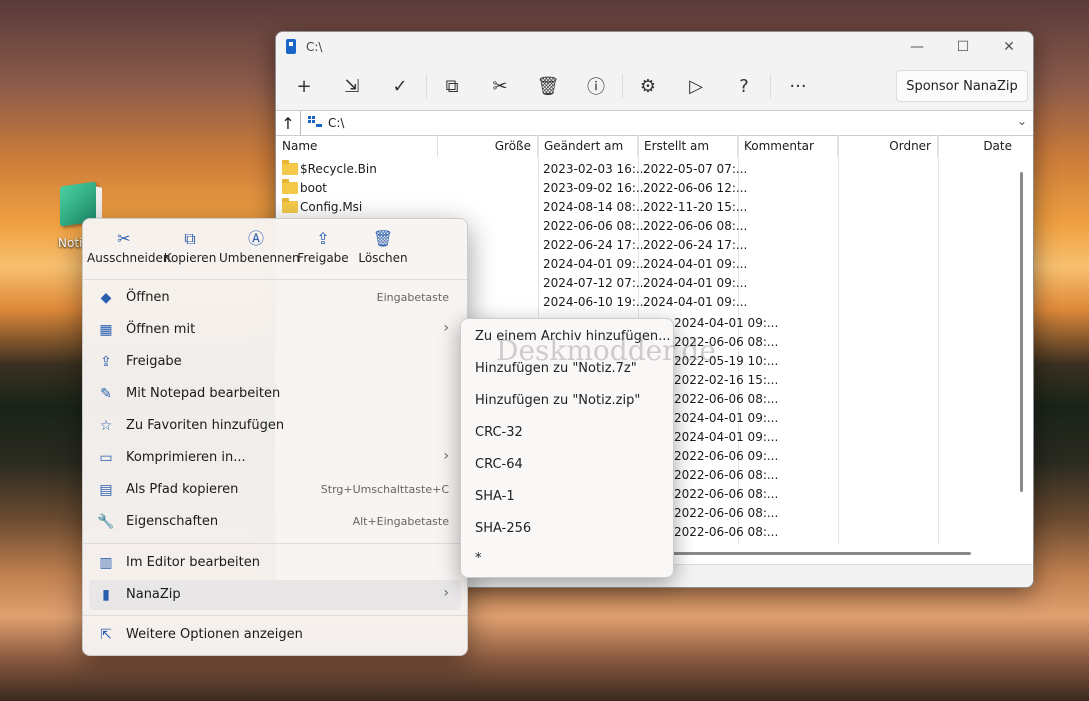 This screenshot has height=701, width=1089. I want to click on editor-icon: ▥, so click(106, 563).